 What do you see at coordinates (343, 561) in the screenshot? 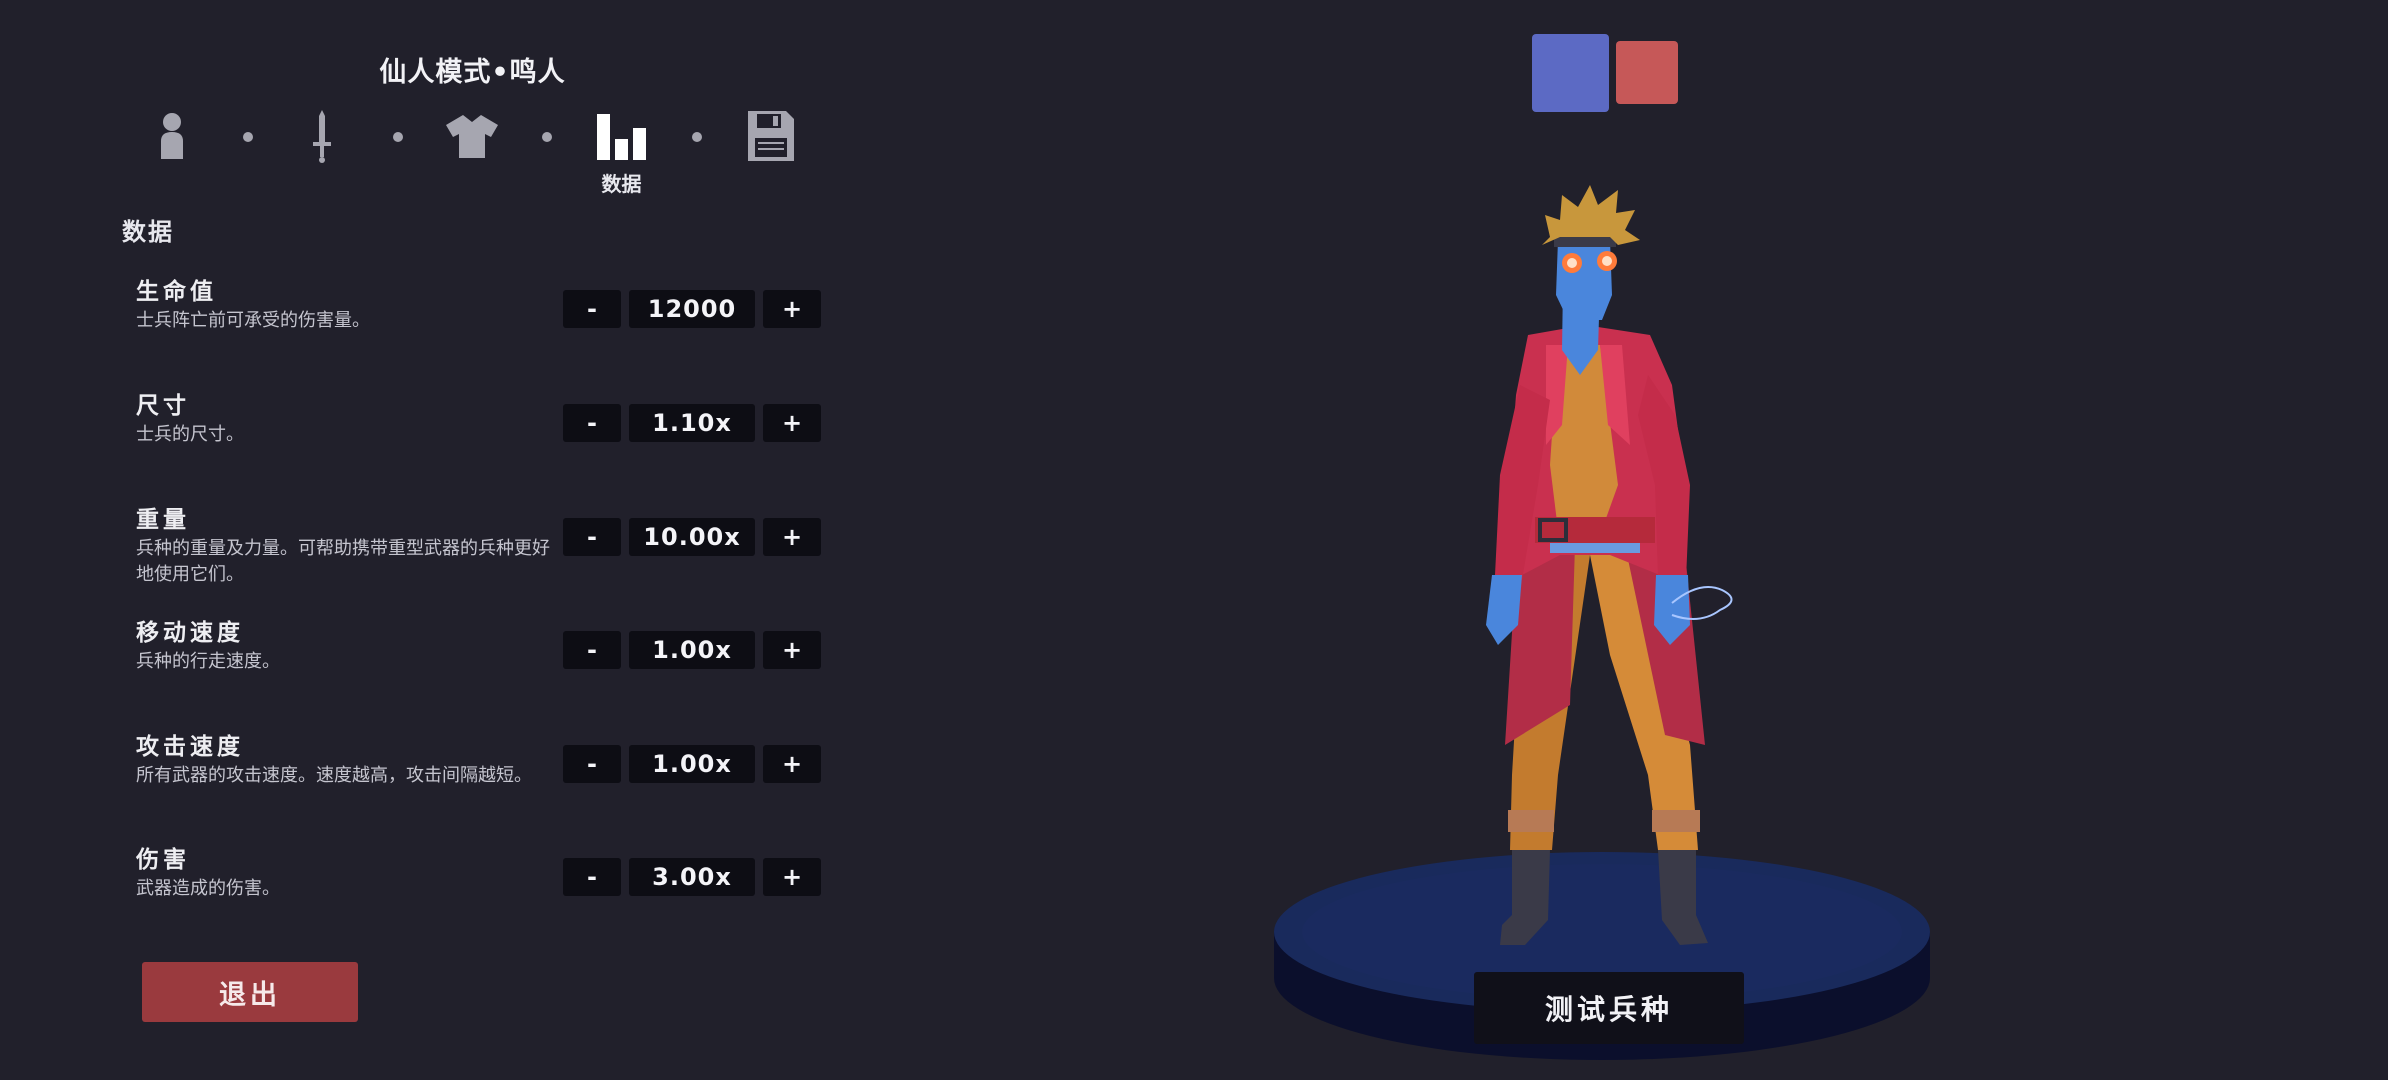
I see `stat-description: 兵种的重量及力量。可帮助携带重型武器的兵种更好地使用它们。` at bounding box center [343, 561].